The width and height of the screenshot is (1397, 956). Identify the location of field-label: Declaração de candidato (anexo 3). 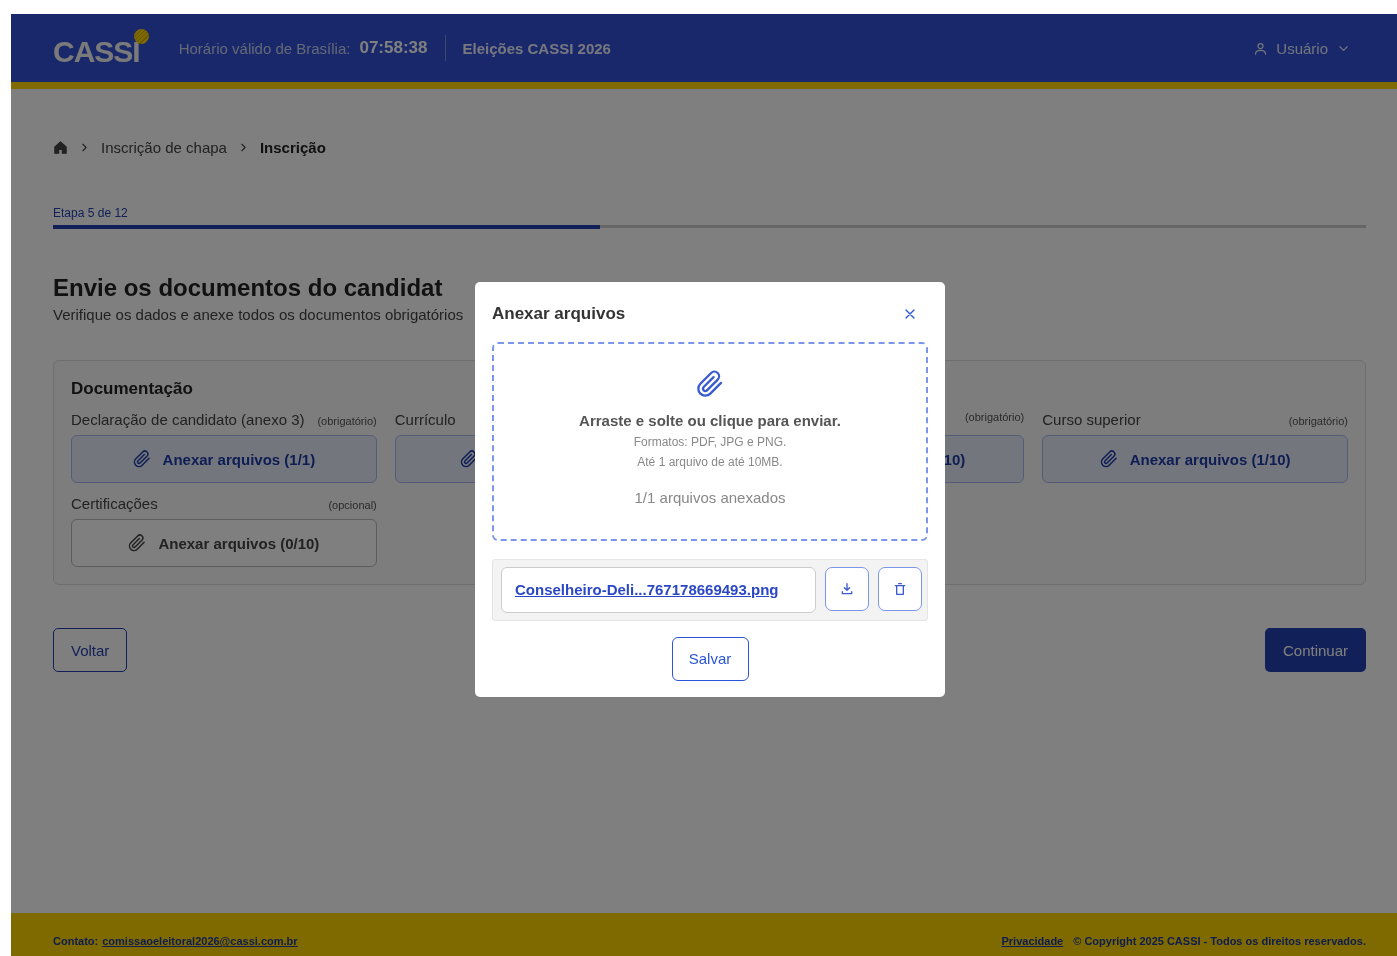
(188, 419).